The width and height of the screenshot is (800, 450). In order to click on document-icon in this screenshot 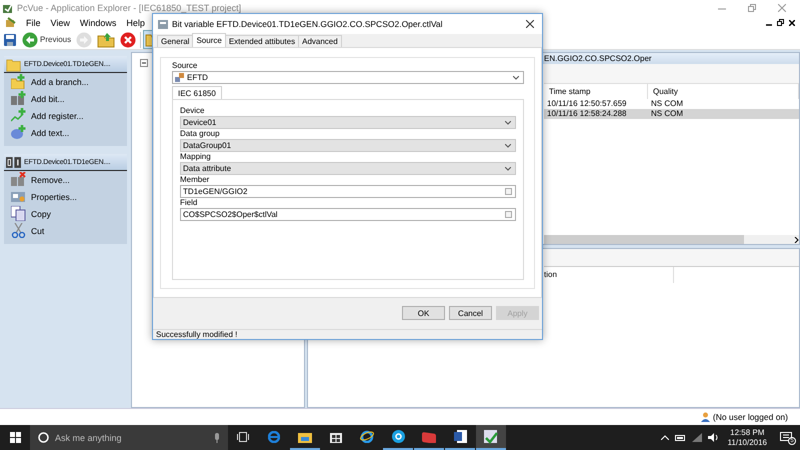, I will do `click(460, 436)`.